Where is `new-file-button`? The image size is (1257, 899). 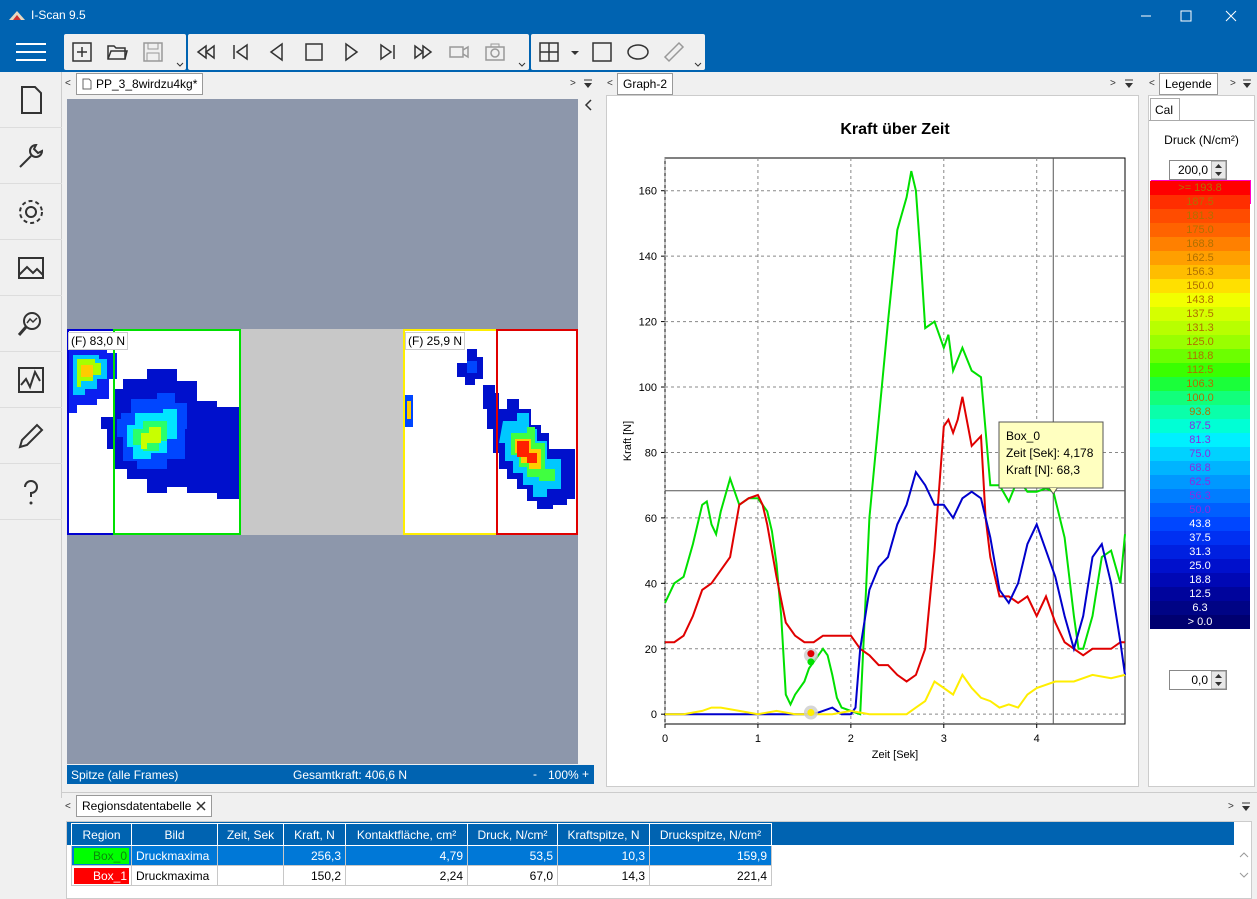
new-file-button is located at coordinates (82, 52).